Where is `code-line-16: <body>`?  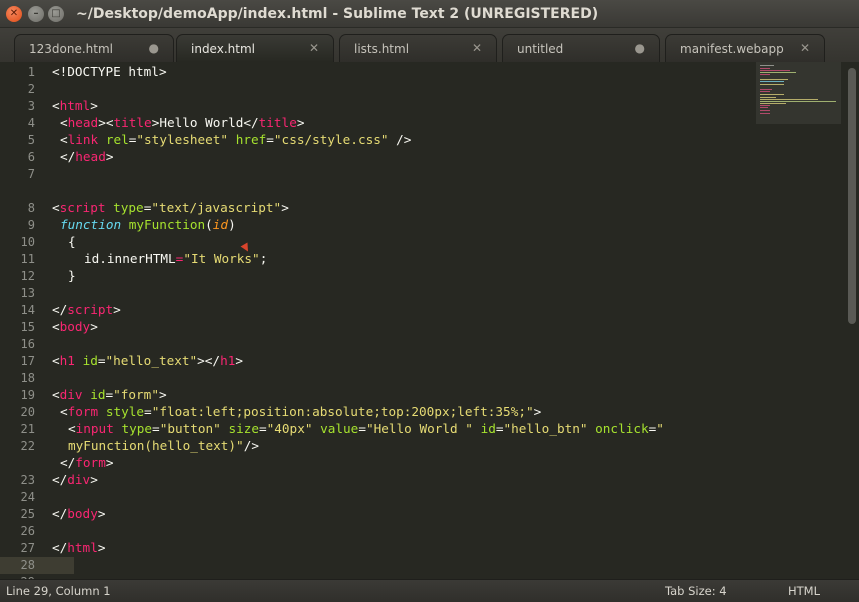 code-line-16: <body> is located at coordinates (75, 326).